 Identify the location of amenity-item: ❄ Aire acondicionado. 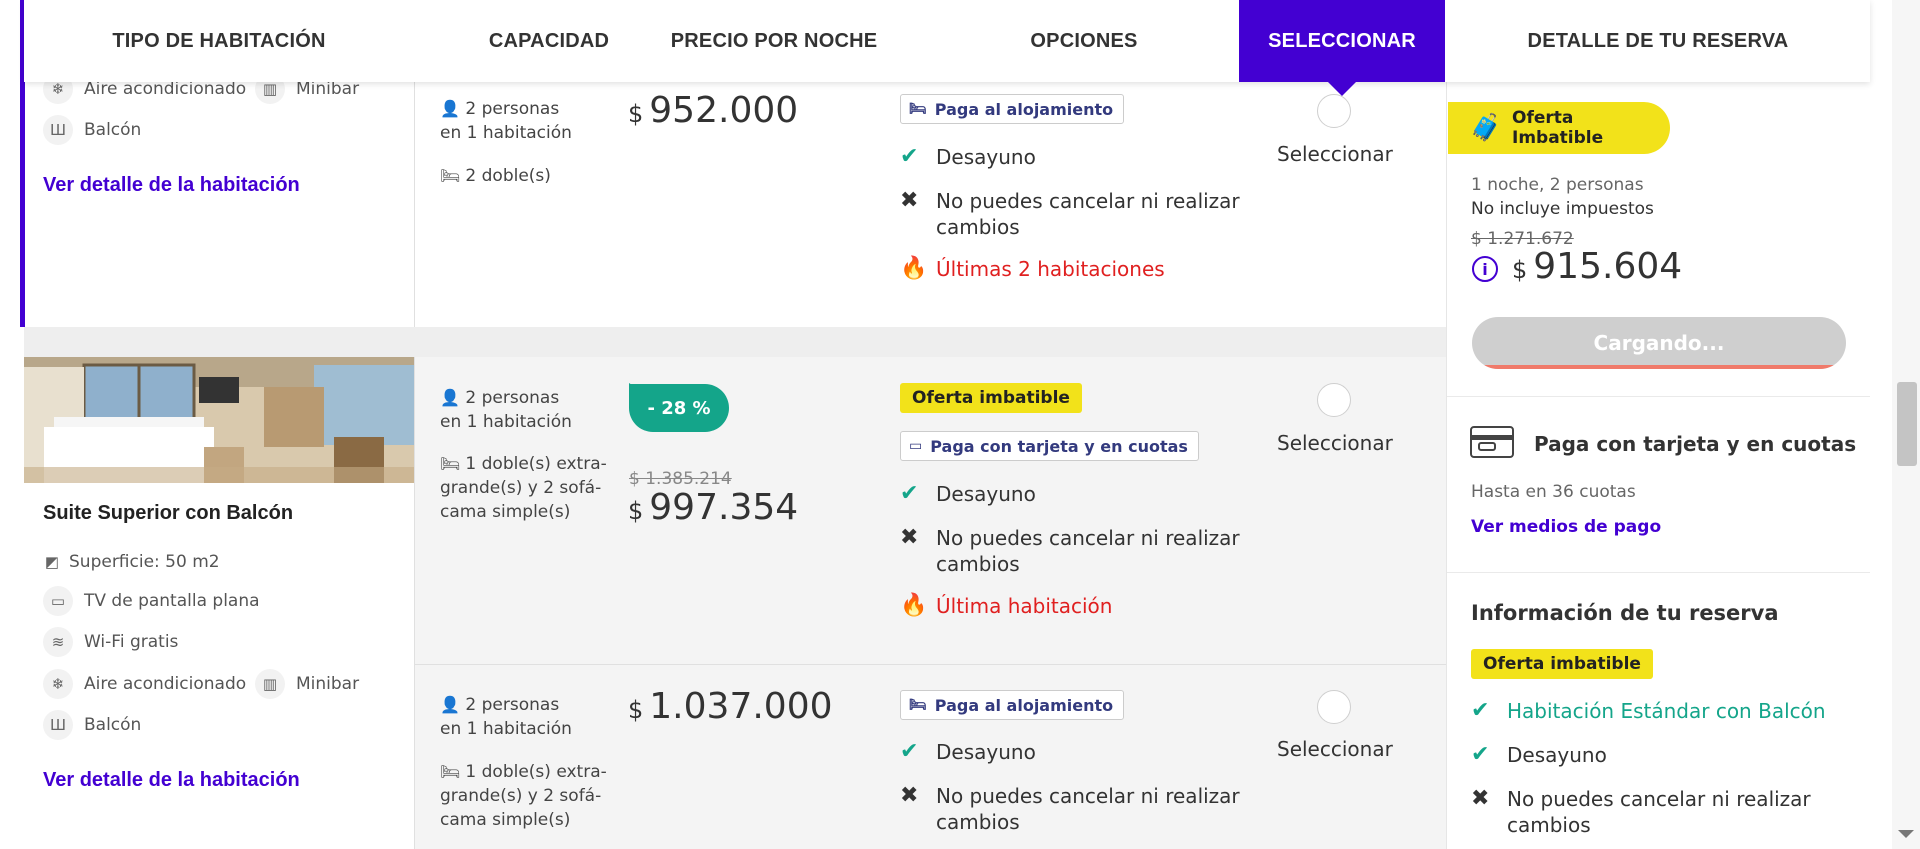
(144, 684).